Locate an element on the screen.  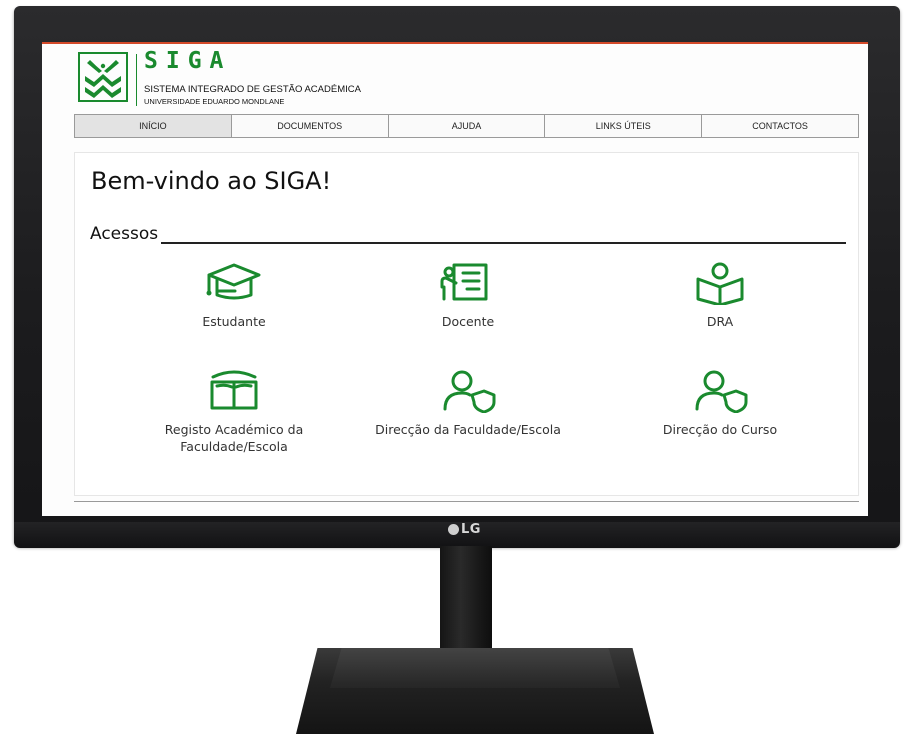
monitor-stand-neck is located at coordinates (466, 598).